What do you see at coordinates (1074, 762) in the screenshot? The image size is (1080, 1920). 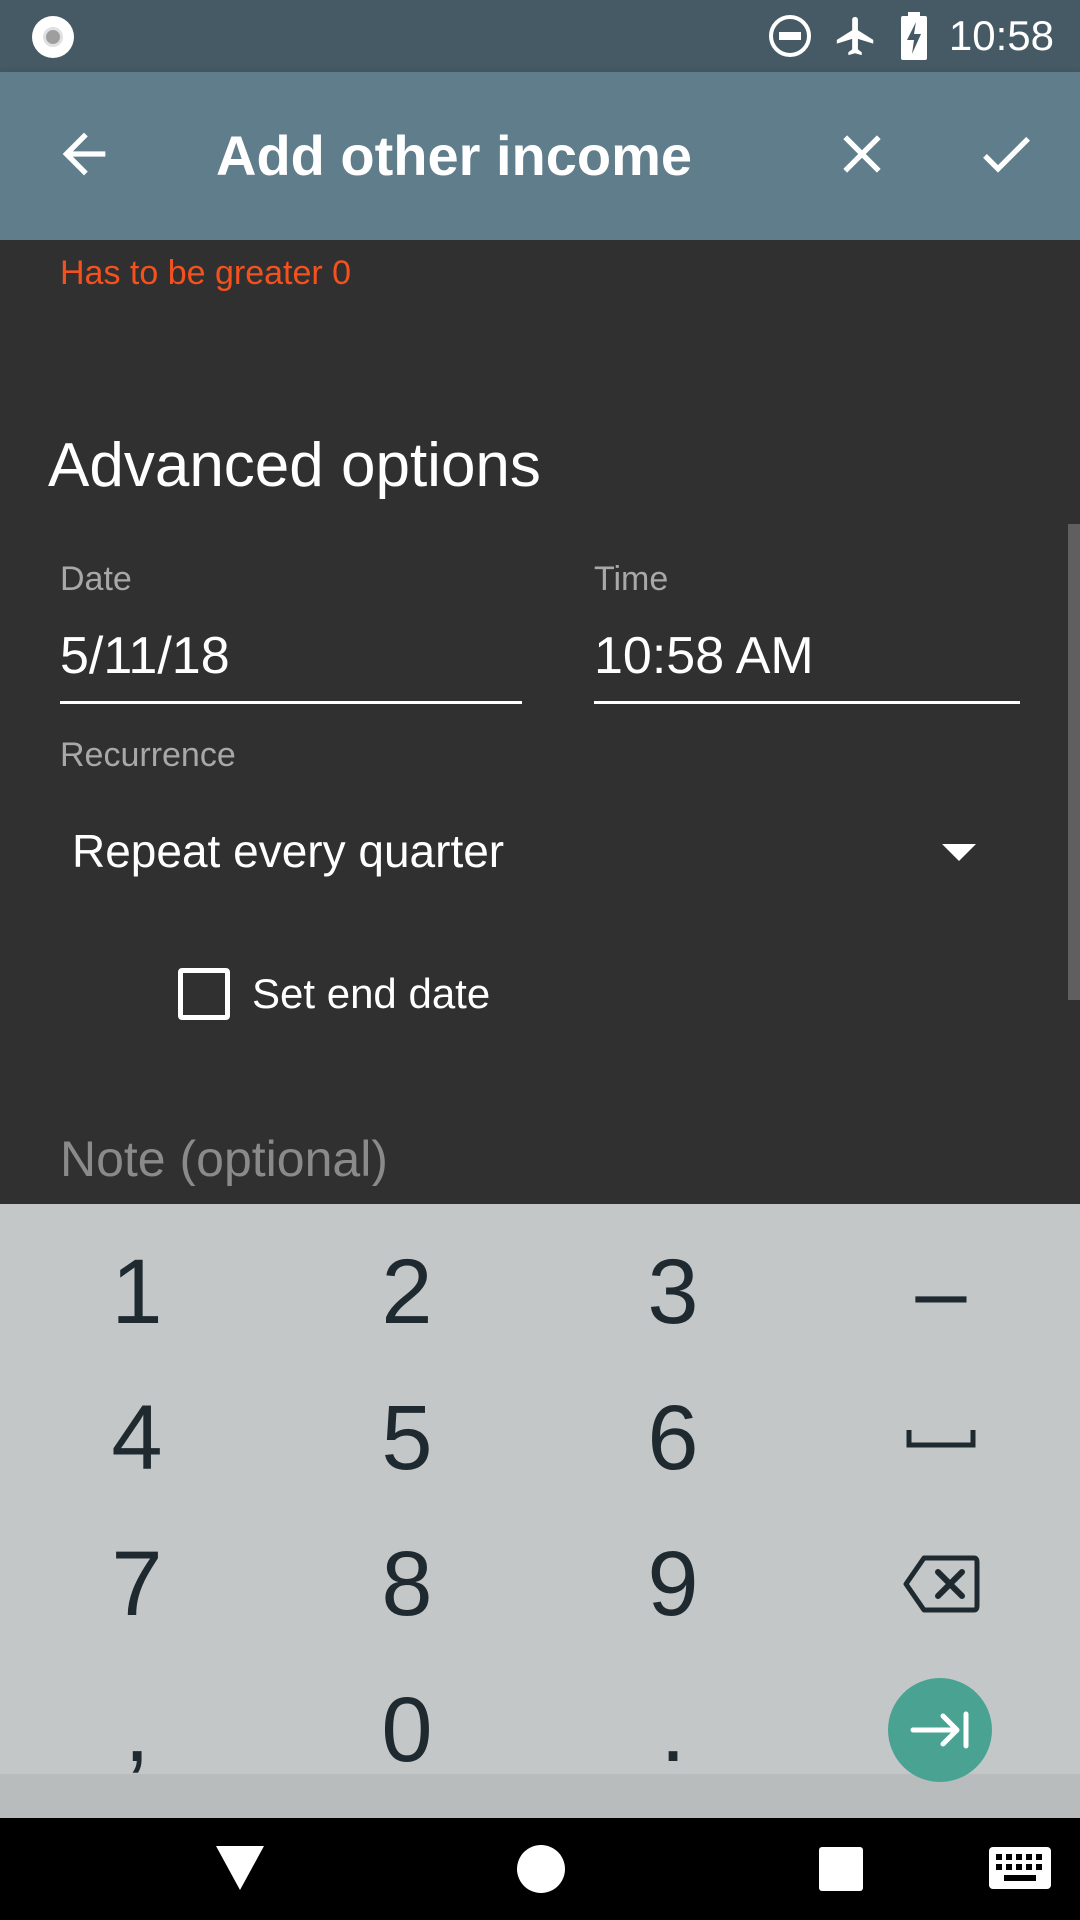 I see `scrollbar` at bounding box center [1074, 762].